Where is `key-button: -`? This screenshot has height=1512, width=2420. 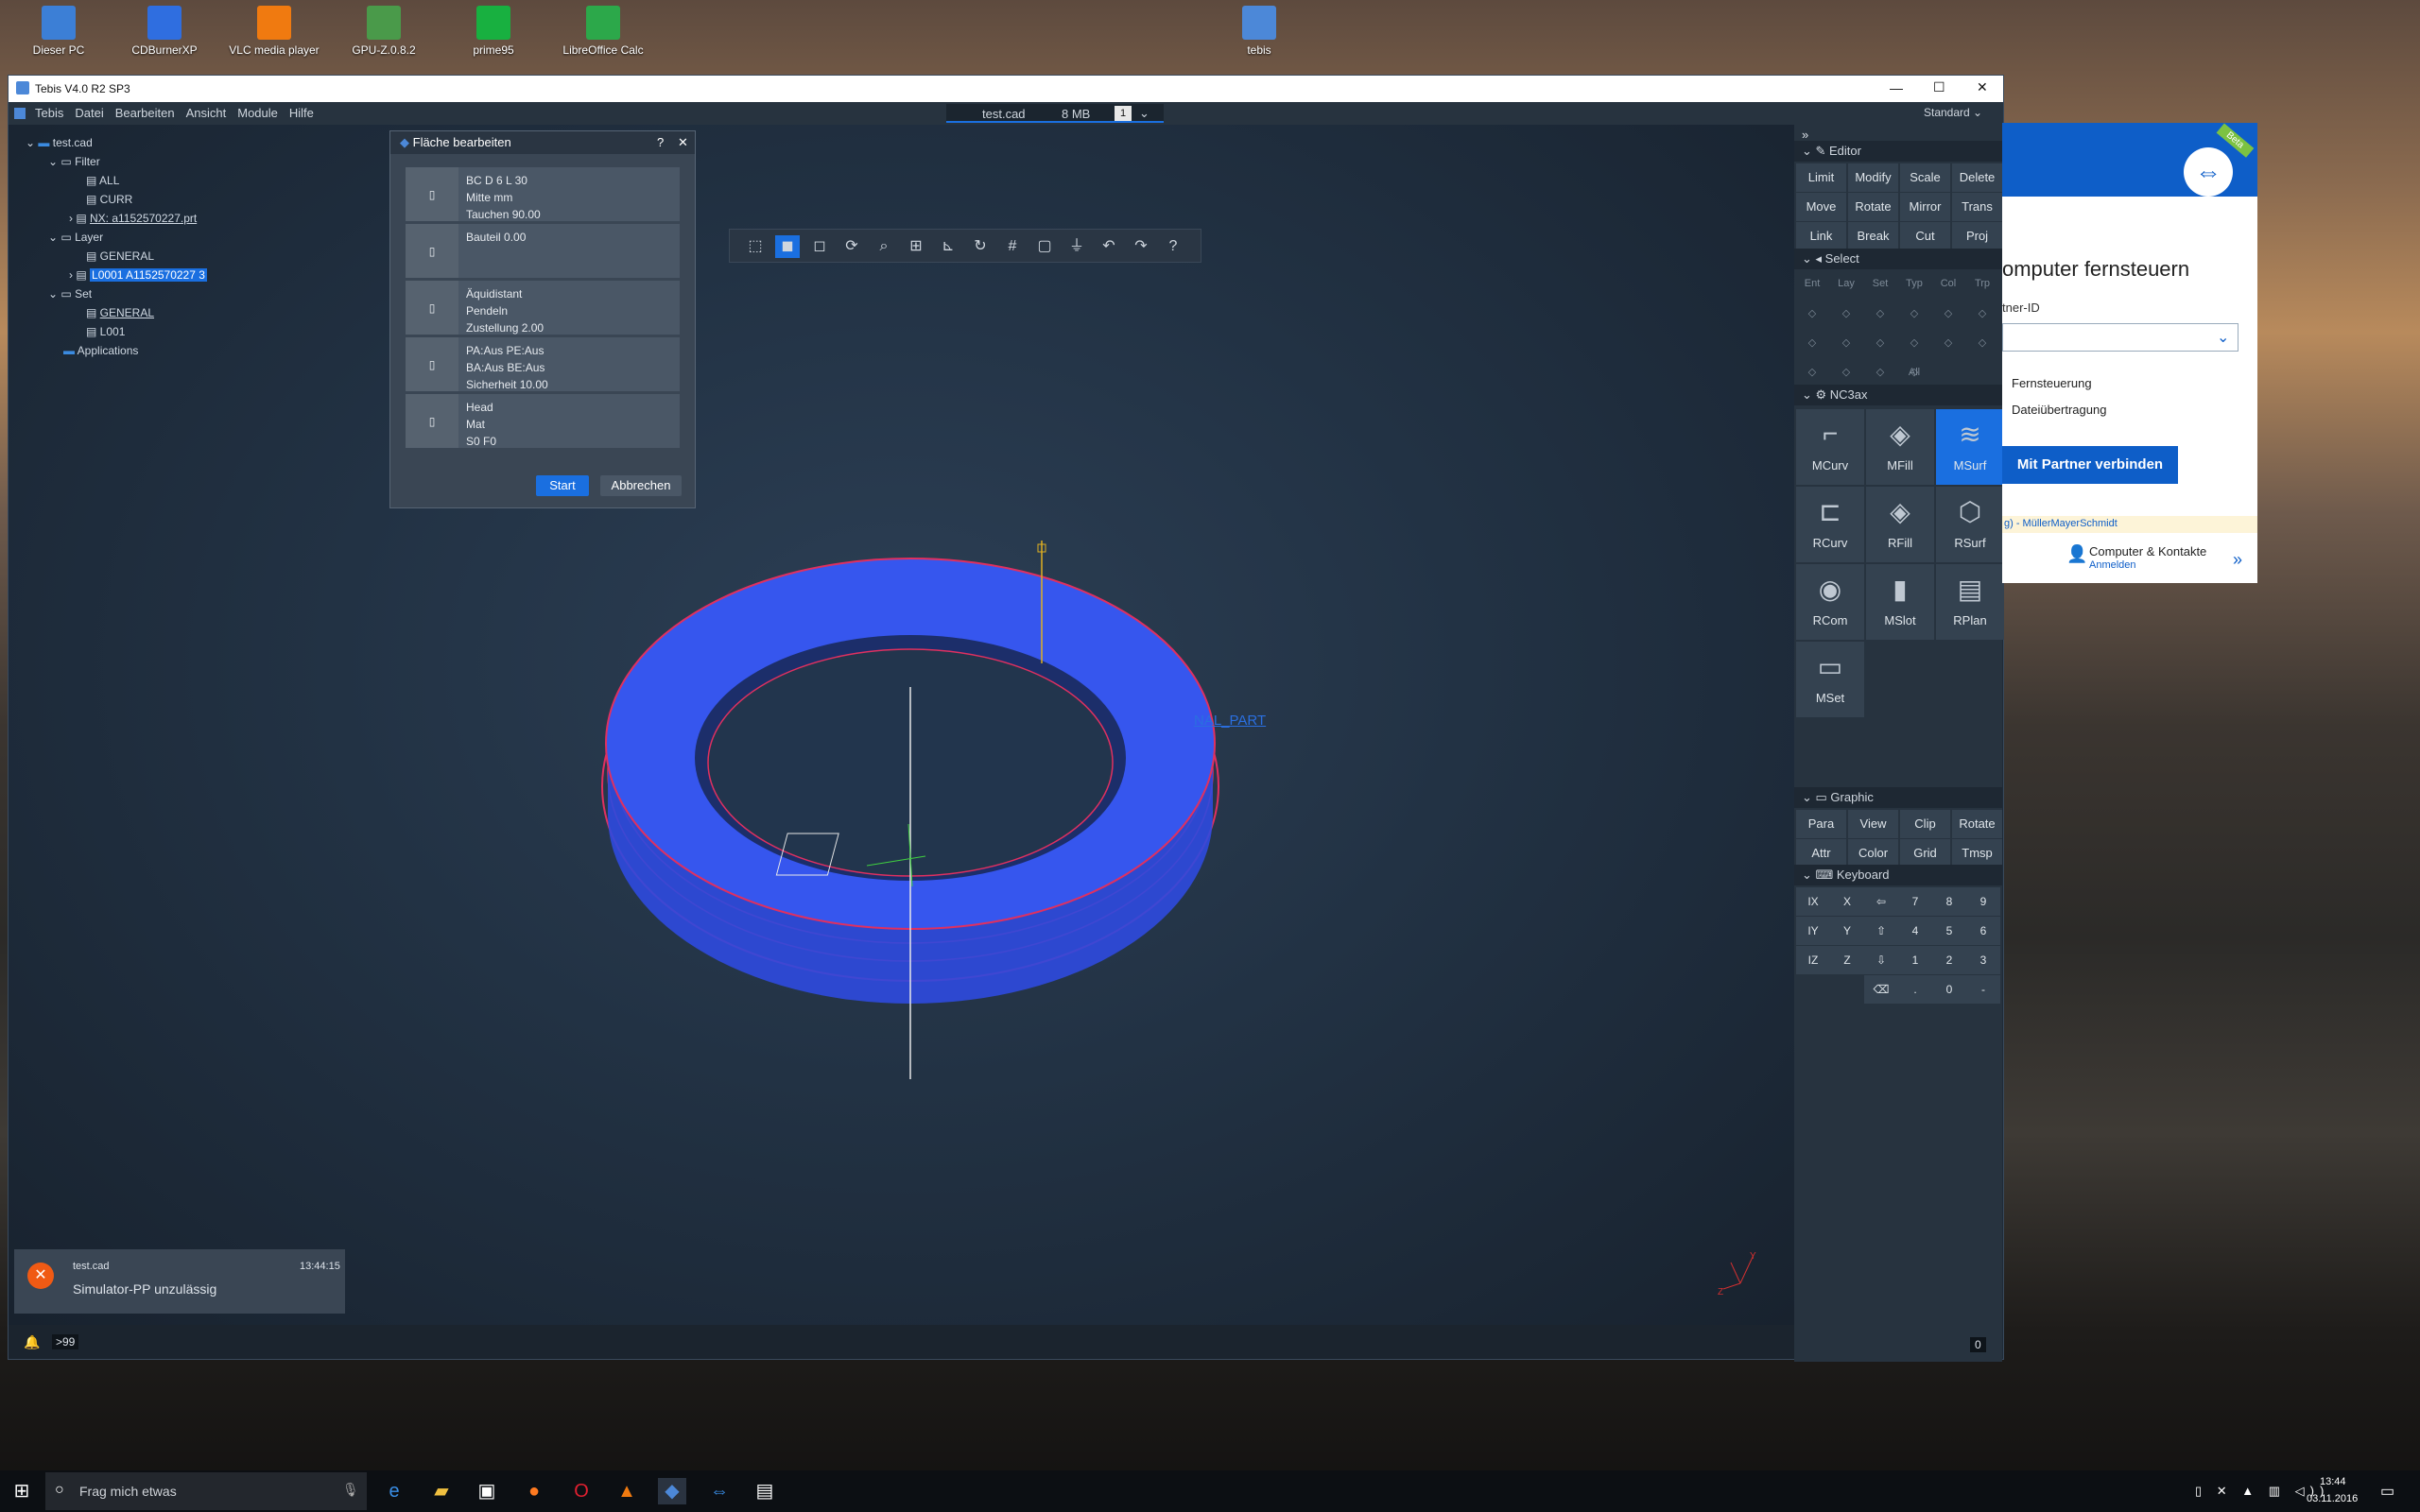
key-button: - is located at coordinates (1983, 989).